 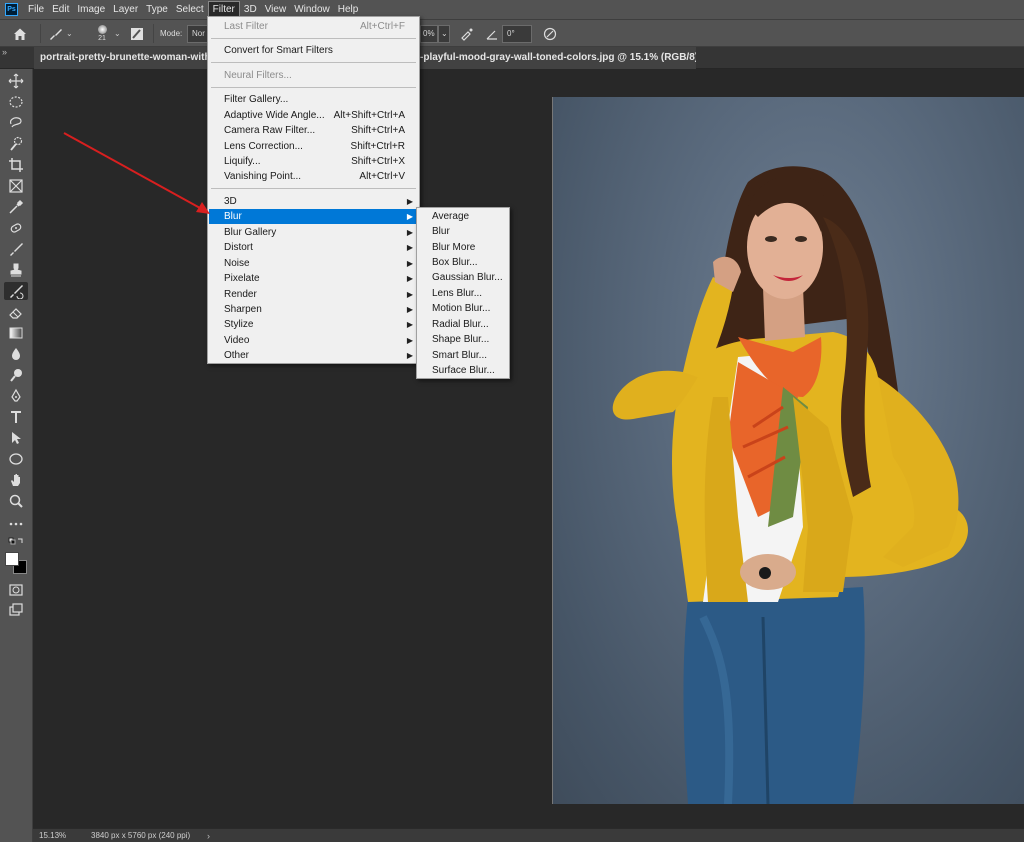 What do you see at coordinates (16, 590) in the screenshot?
I see `quick-mask-icon` at bounding box center [16, 590].